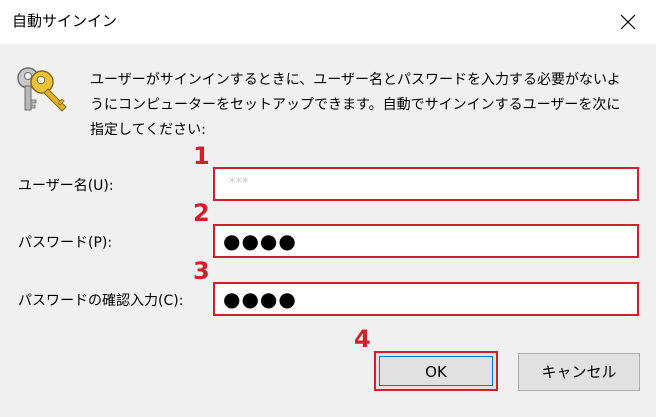 The width and height of the screenshot is (656, 417). I want to click on close-icon, so click(628, 22).